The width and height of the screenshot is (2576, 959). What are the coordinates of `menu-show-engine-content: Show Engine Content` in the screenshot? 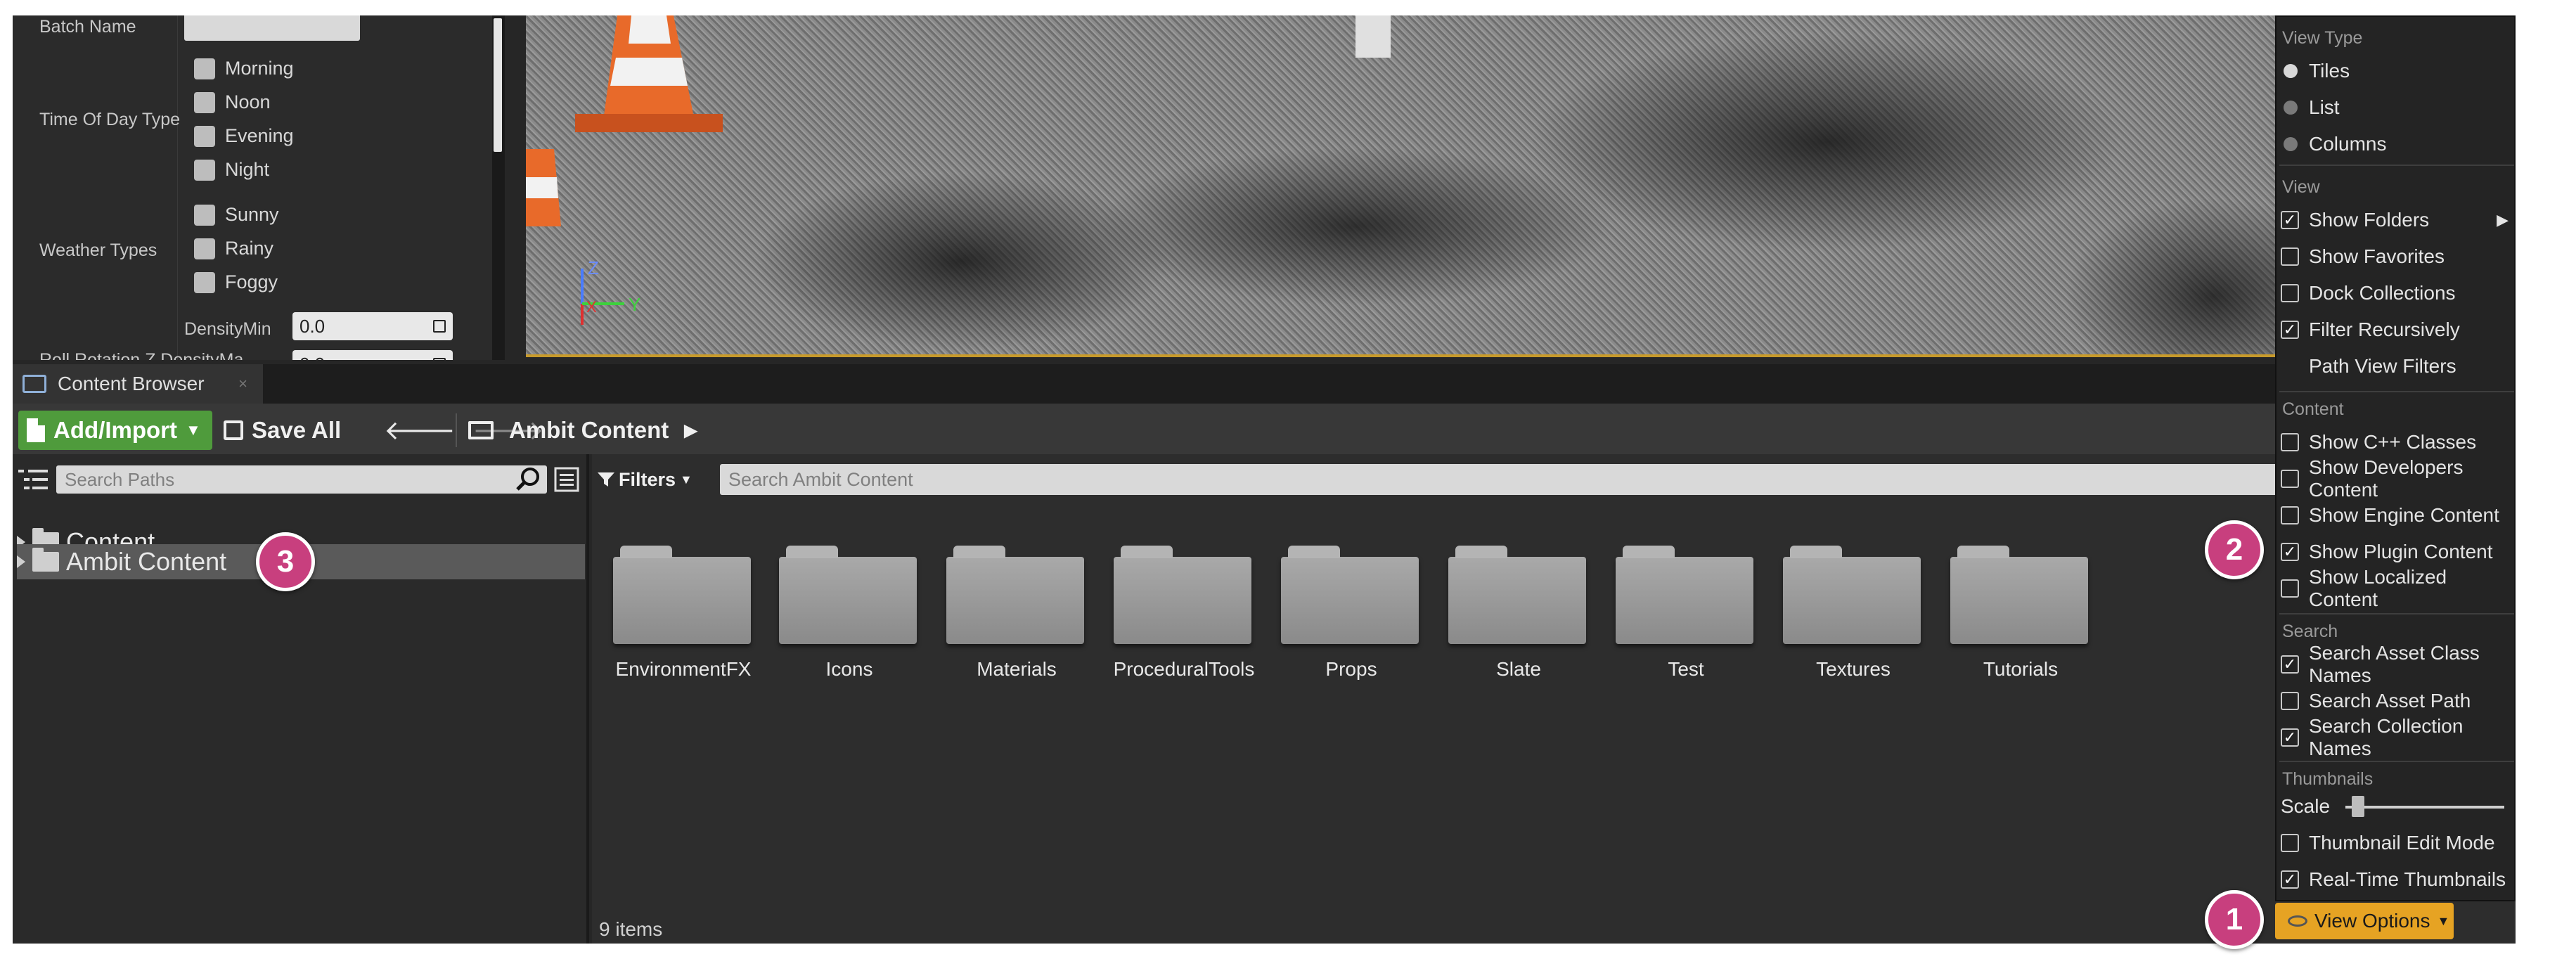 It's located at (2397, 515).